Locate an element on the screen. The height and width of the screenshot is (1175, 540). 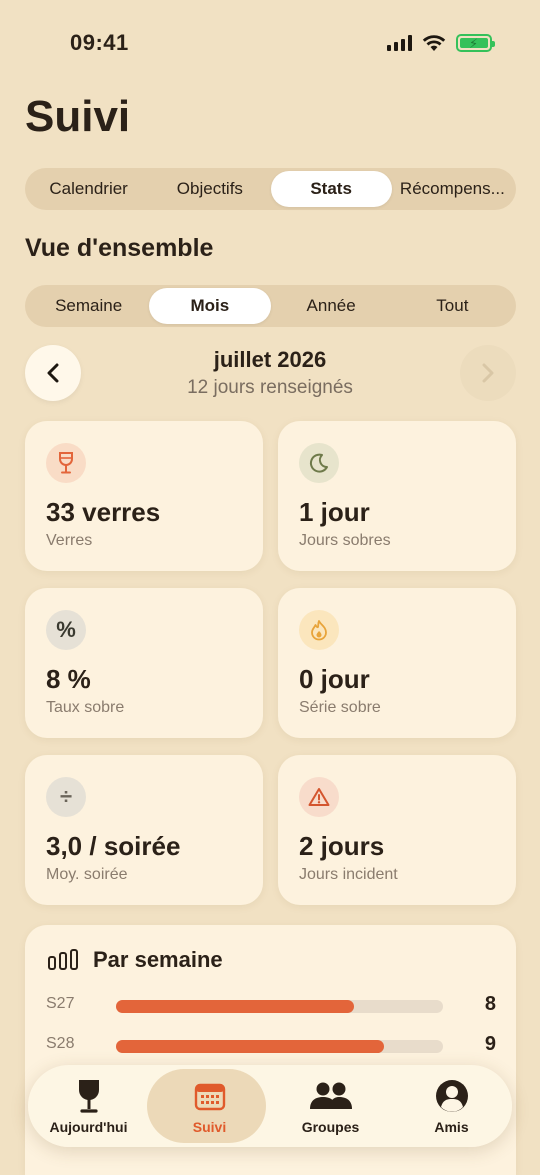
tabbar-amis: Amis is located at coordinates (451, 1106).